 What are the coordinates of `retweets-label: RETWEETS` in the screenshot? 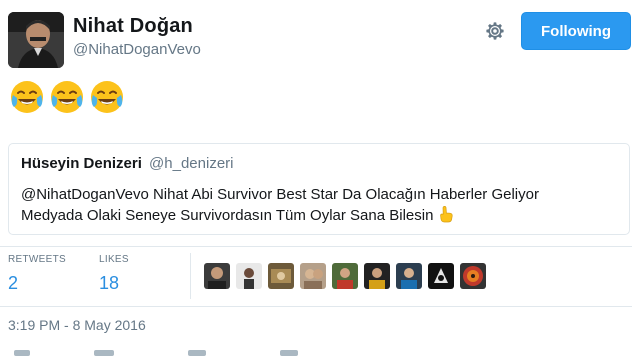 It's located at (37, 259).